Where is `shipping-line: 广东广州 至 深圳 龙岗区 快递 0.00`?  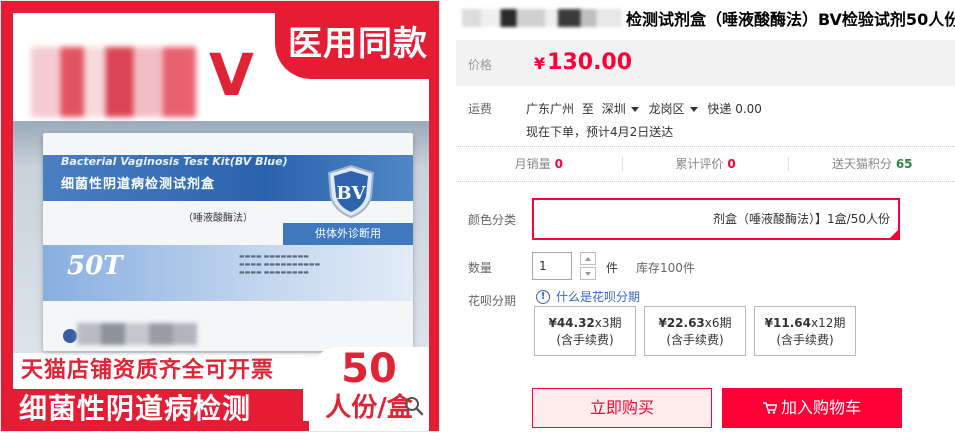 shipping-line: 广东广州 至 深圳 龙岗区 快递 0.00 is located at coordinates (646, 108).